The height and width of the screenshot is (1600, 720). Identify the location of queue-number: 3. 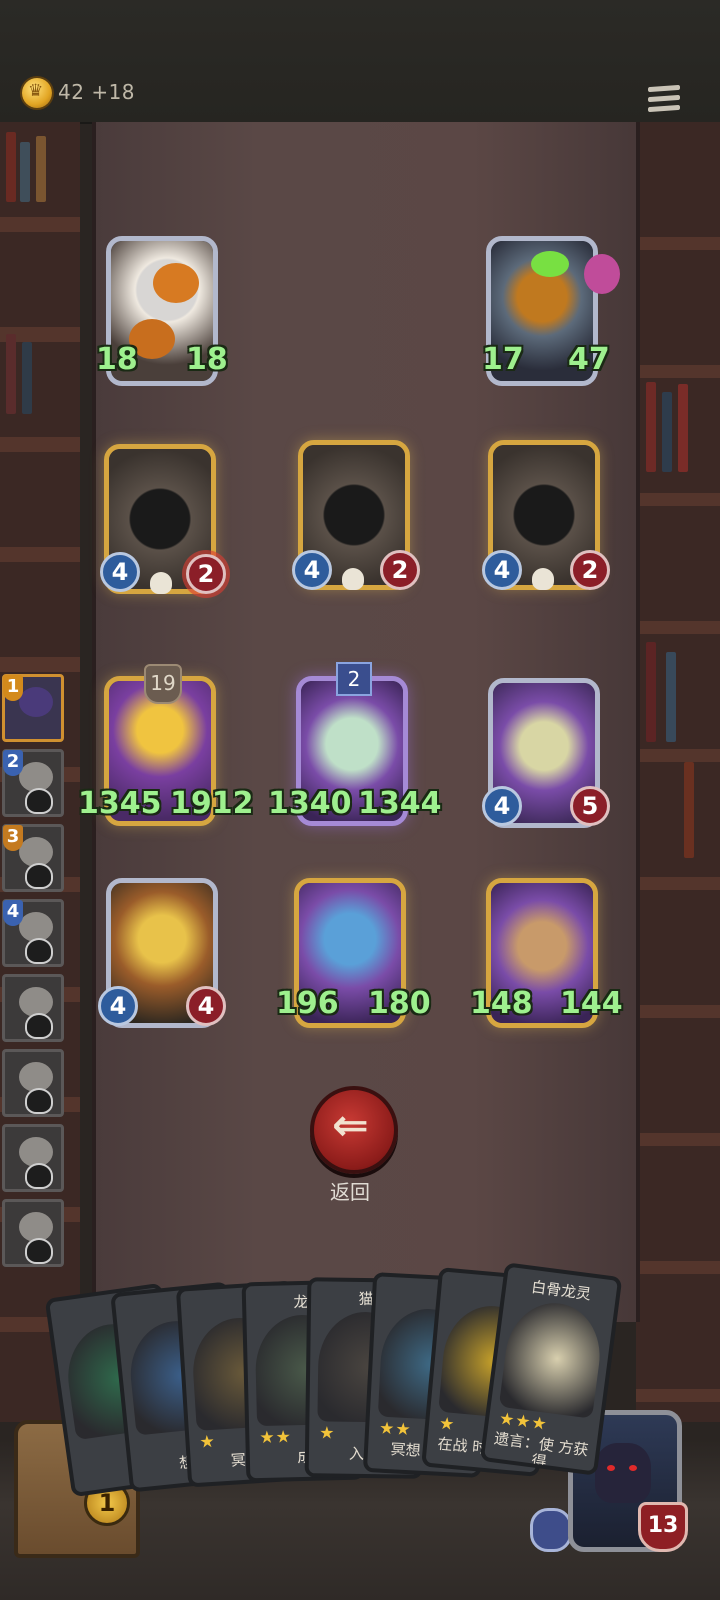
(13, 838).